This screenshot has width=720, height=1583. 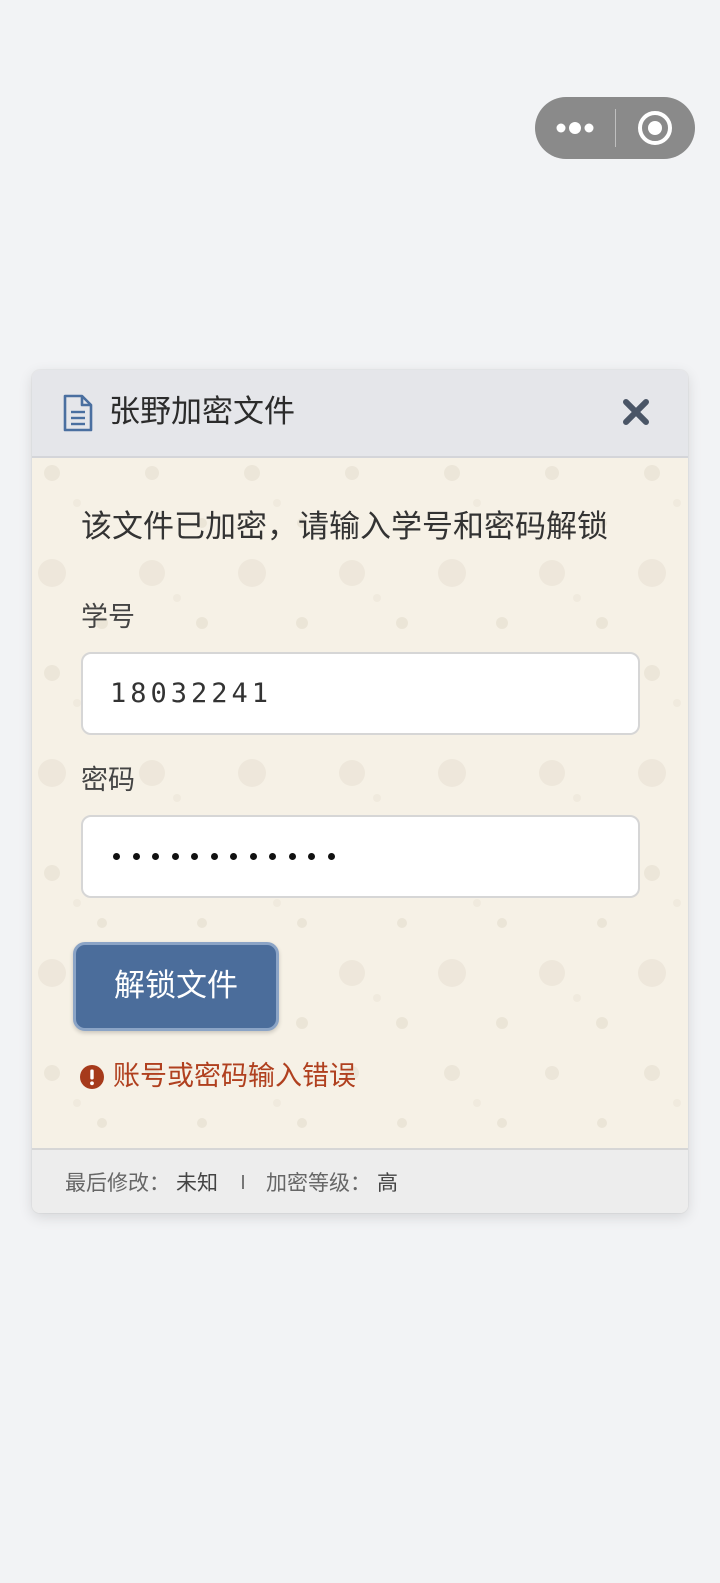 I want to click on unlock-prompt: 该文件已加密，请输入学号和密码解锁, so click(x=344, y=527).